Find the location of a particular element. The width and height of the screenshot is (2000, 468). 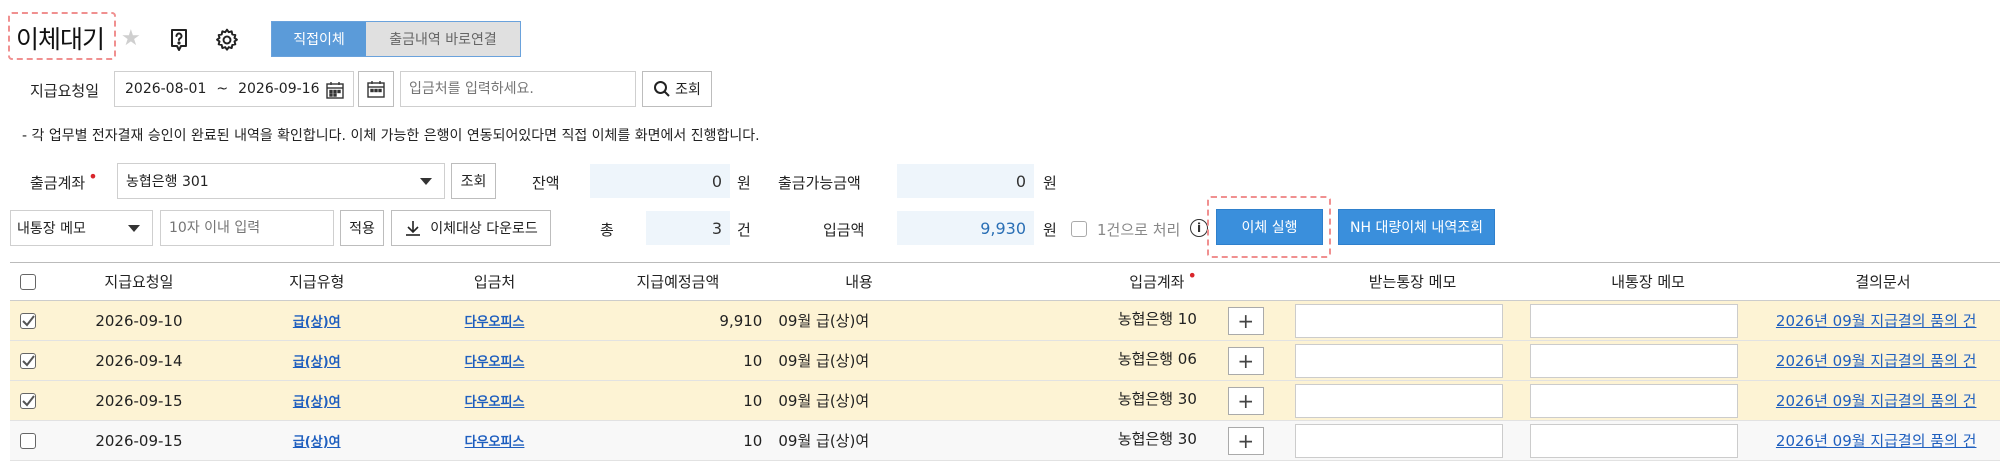

search-button-label: 조회 is located at coordinates (688, 90).